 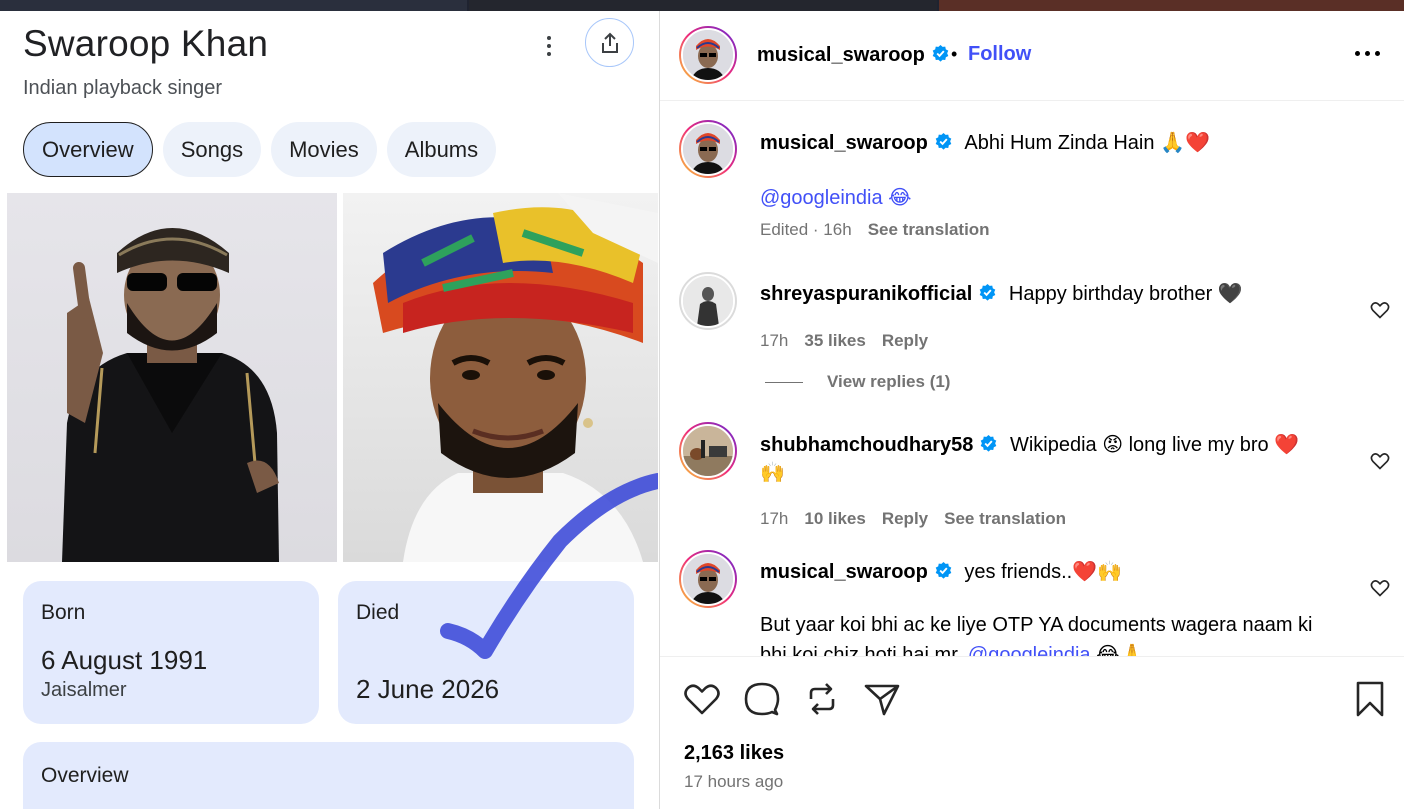 I want to click on tab-albums: Albums, so click(x=441, y=149).